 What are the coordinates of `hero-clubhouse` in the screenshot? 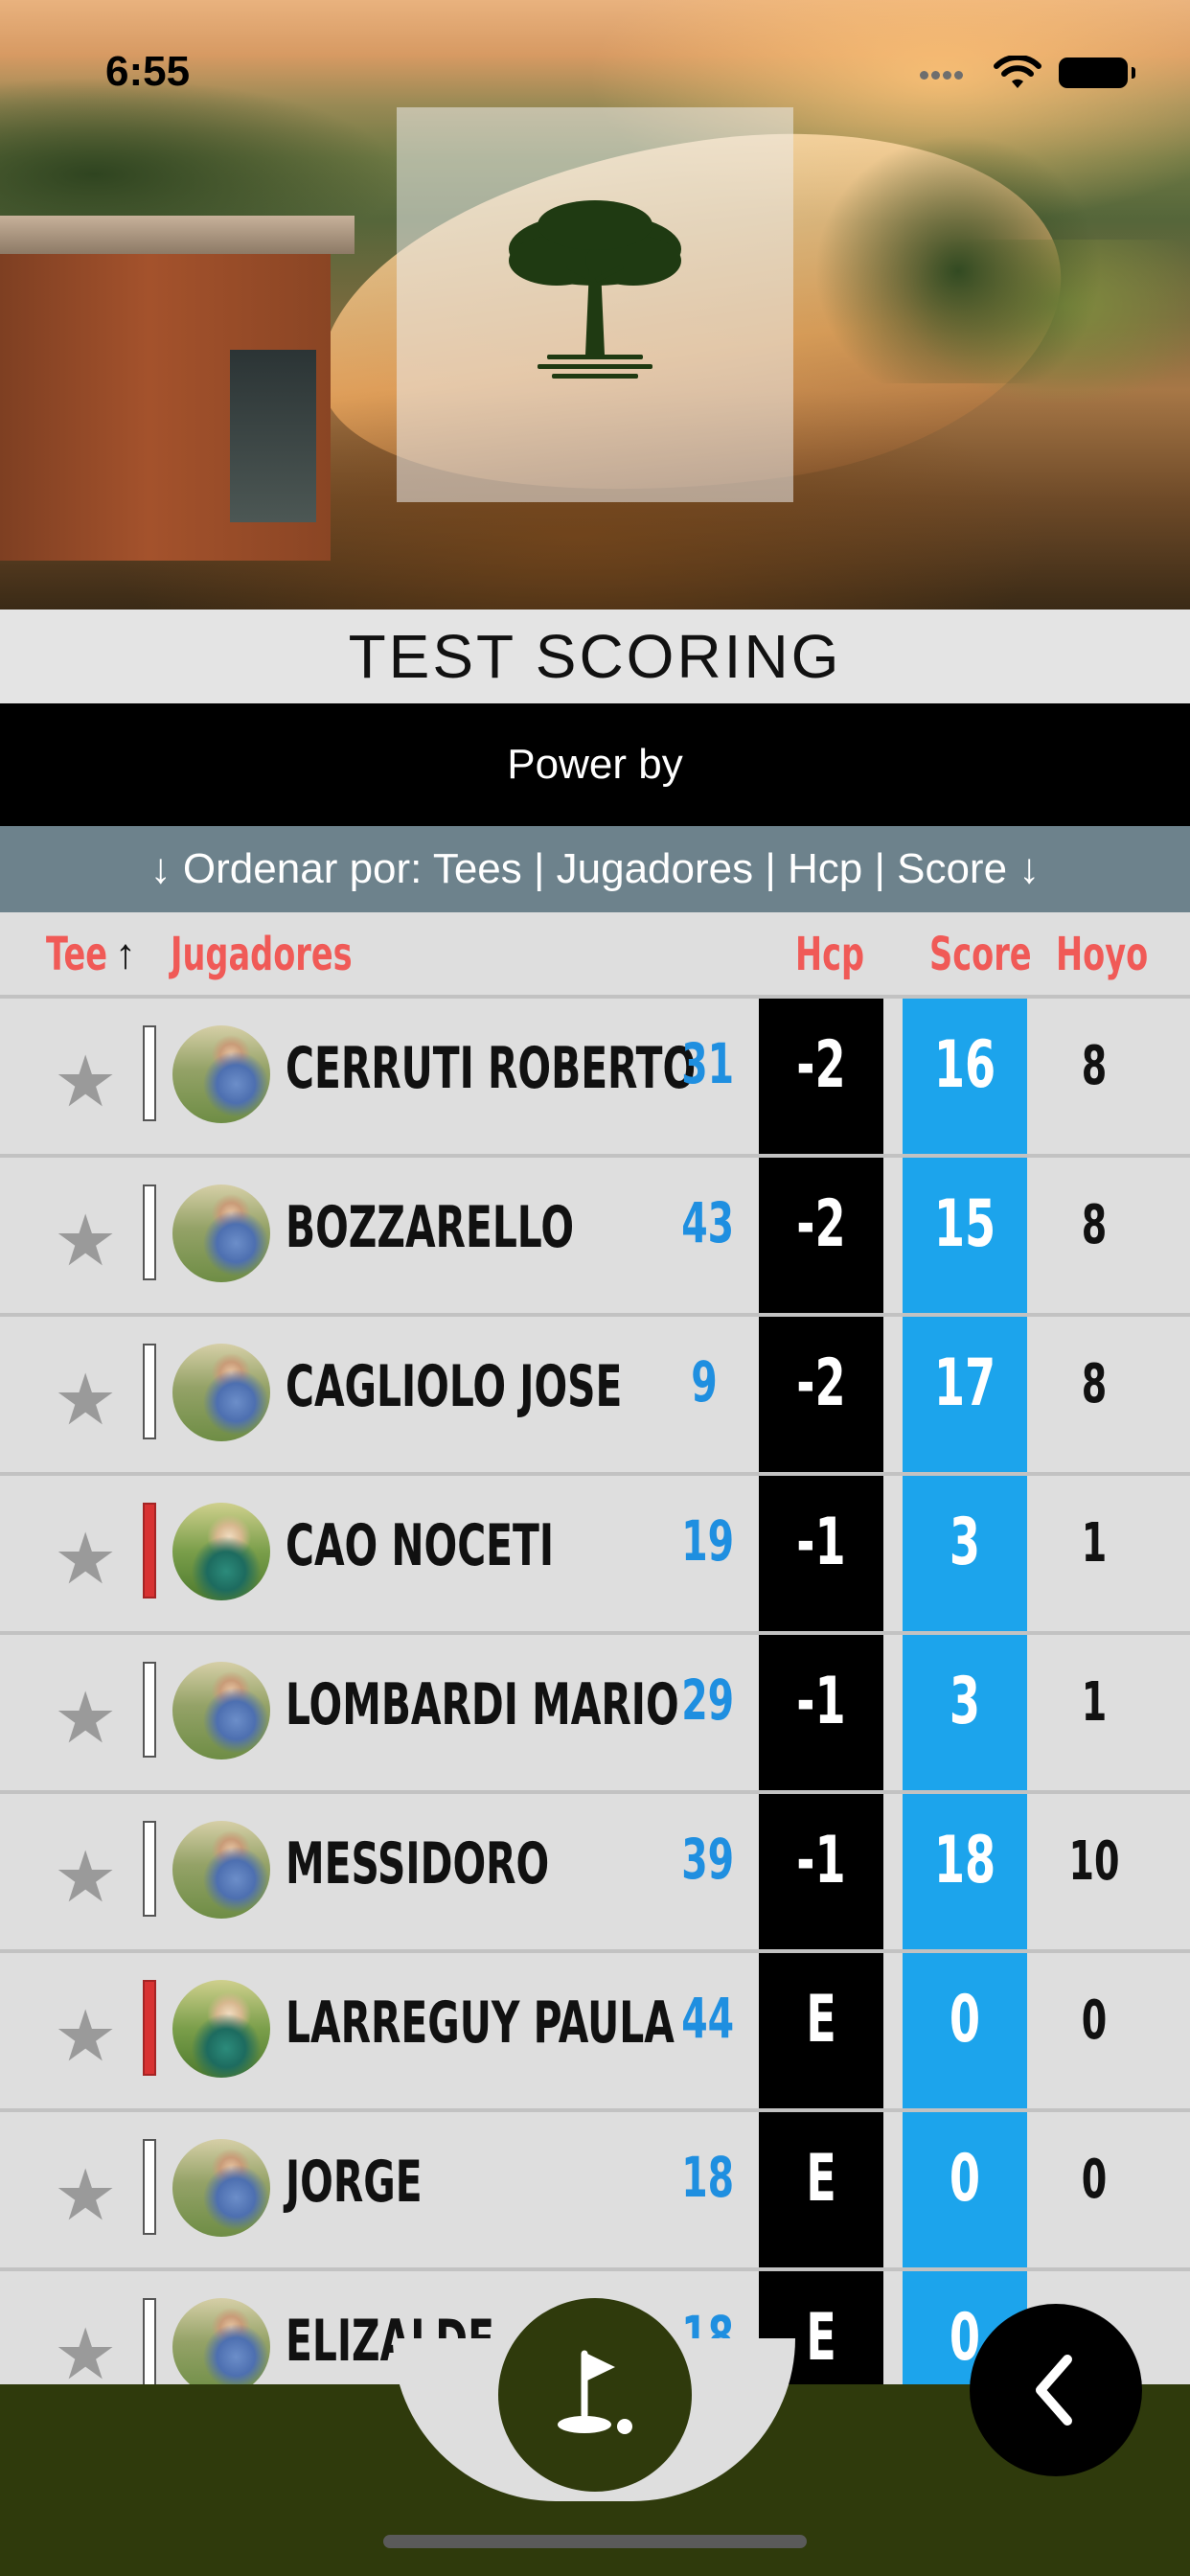 It's located at (178, 388).